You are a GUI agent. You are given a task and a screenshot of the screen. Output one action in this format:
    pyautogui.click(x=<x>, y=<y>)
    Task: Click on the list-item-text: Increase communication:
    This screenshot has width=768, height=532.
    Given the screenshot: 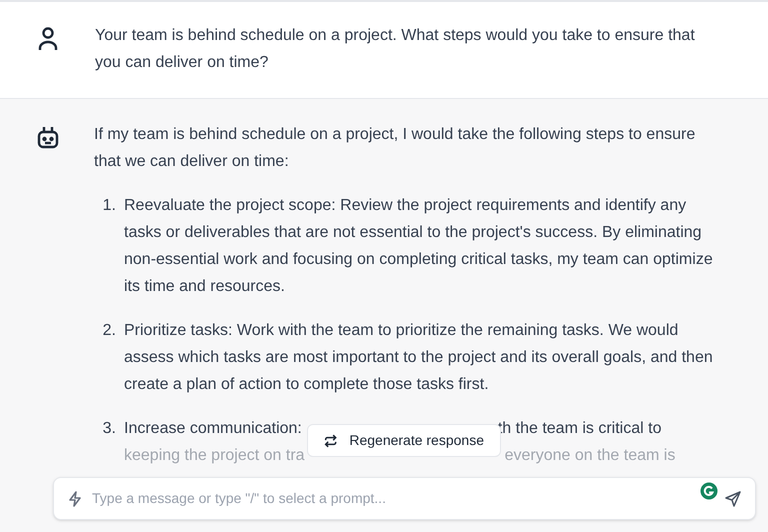 What is the action you would take?
    pyautogui.click(x=213, y=429)
    